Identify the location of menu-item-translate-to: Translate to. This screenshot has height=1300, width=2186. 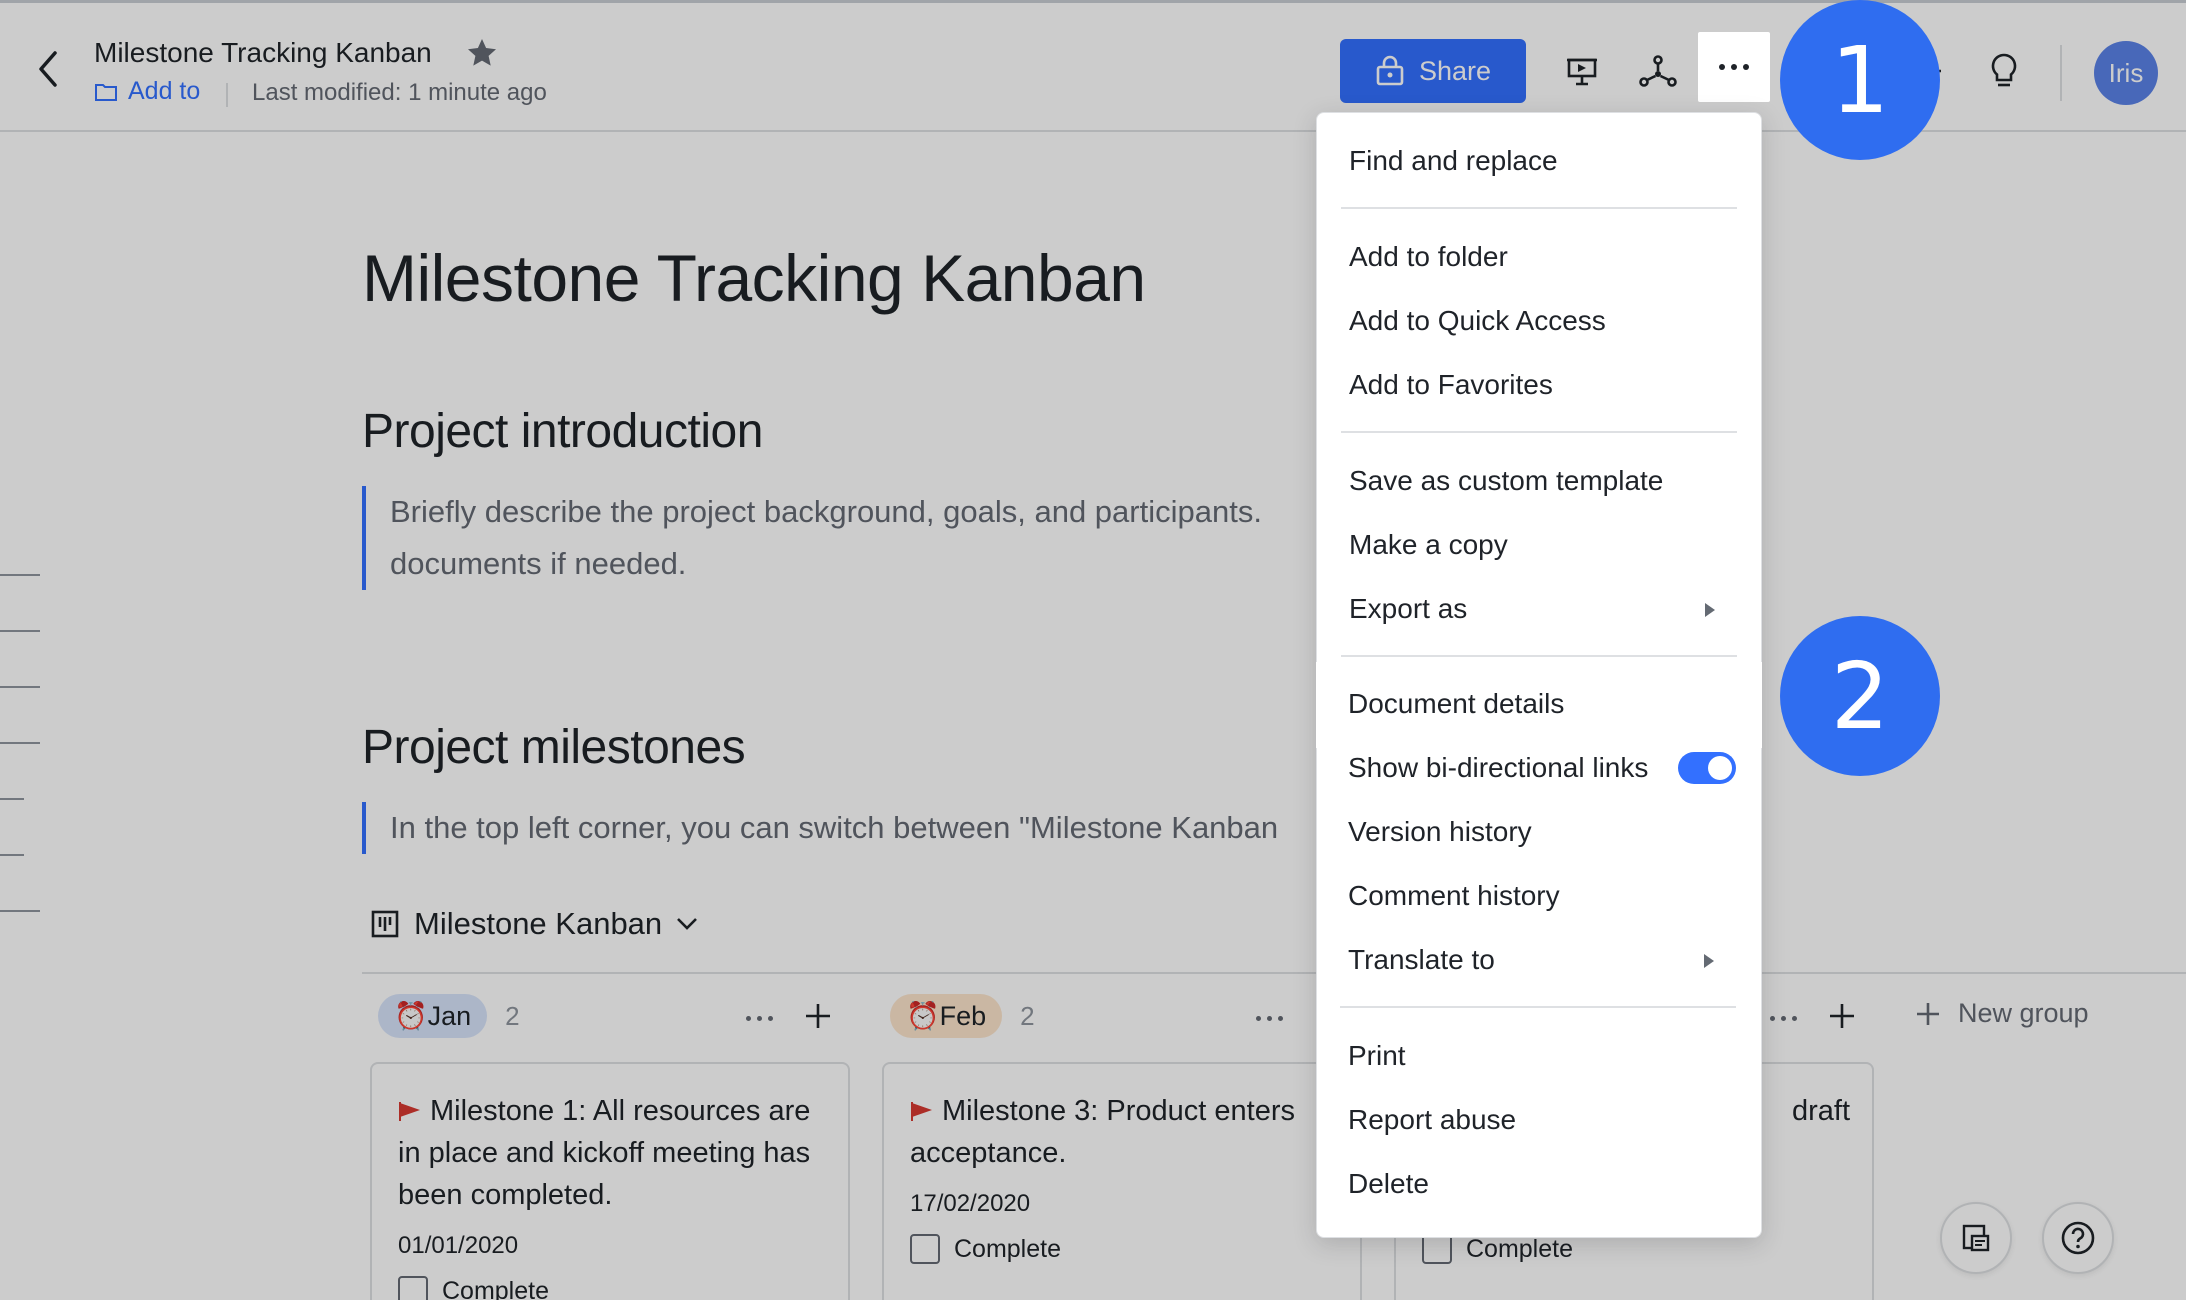
(1538, 960).